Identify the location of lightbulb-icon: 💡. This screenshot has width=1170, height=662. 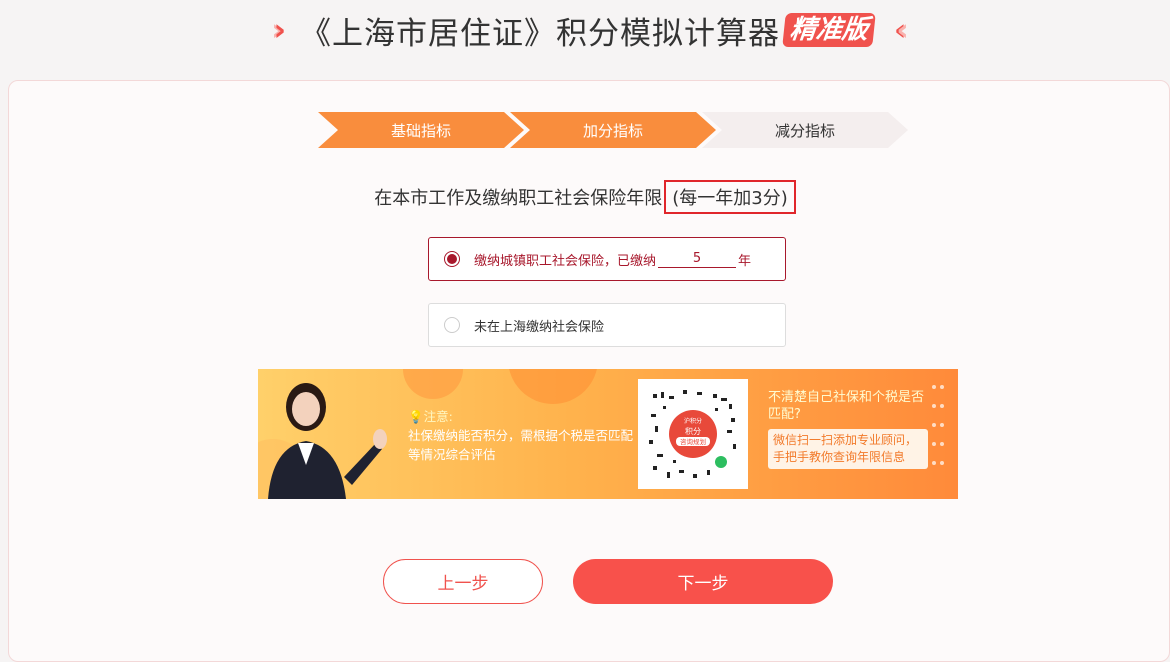
(416, 416).